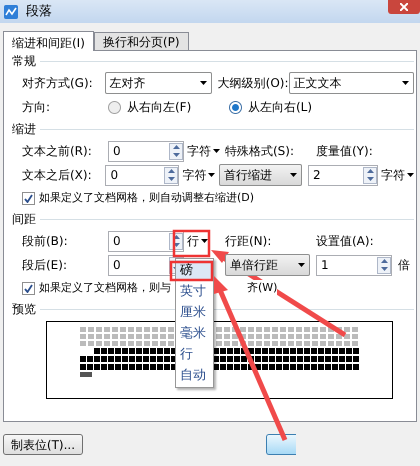  Describe the element at coordinates (253, 83) in the screenshot. I see `field-label: 大纲级别(O):` at that location.